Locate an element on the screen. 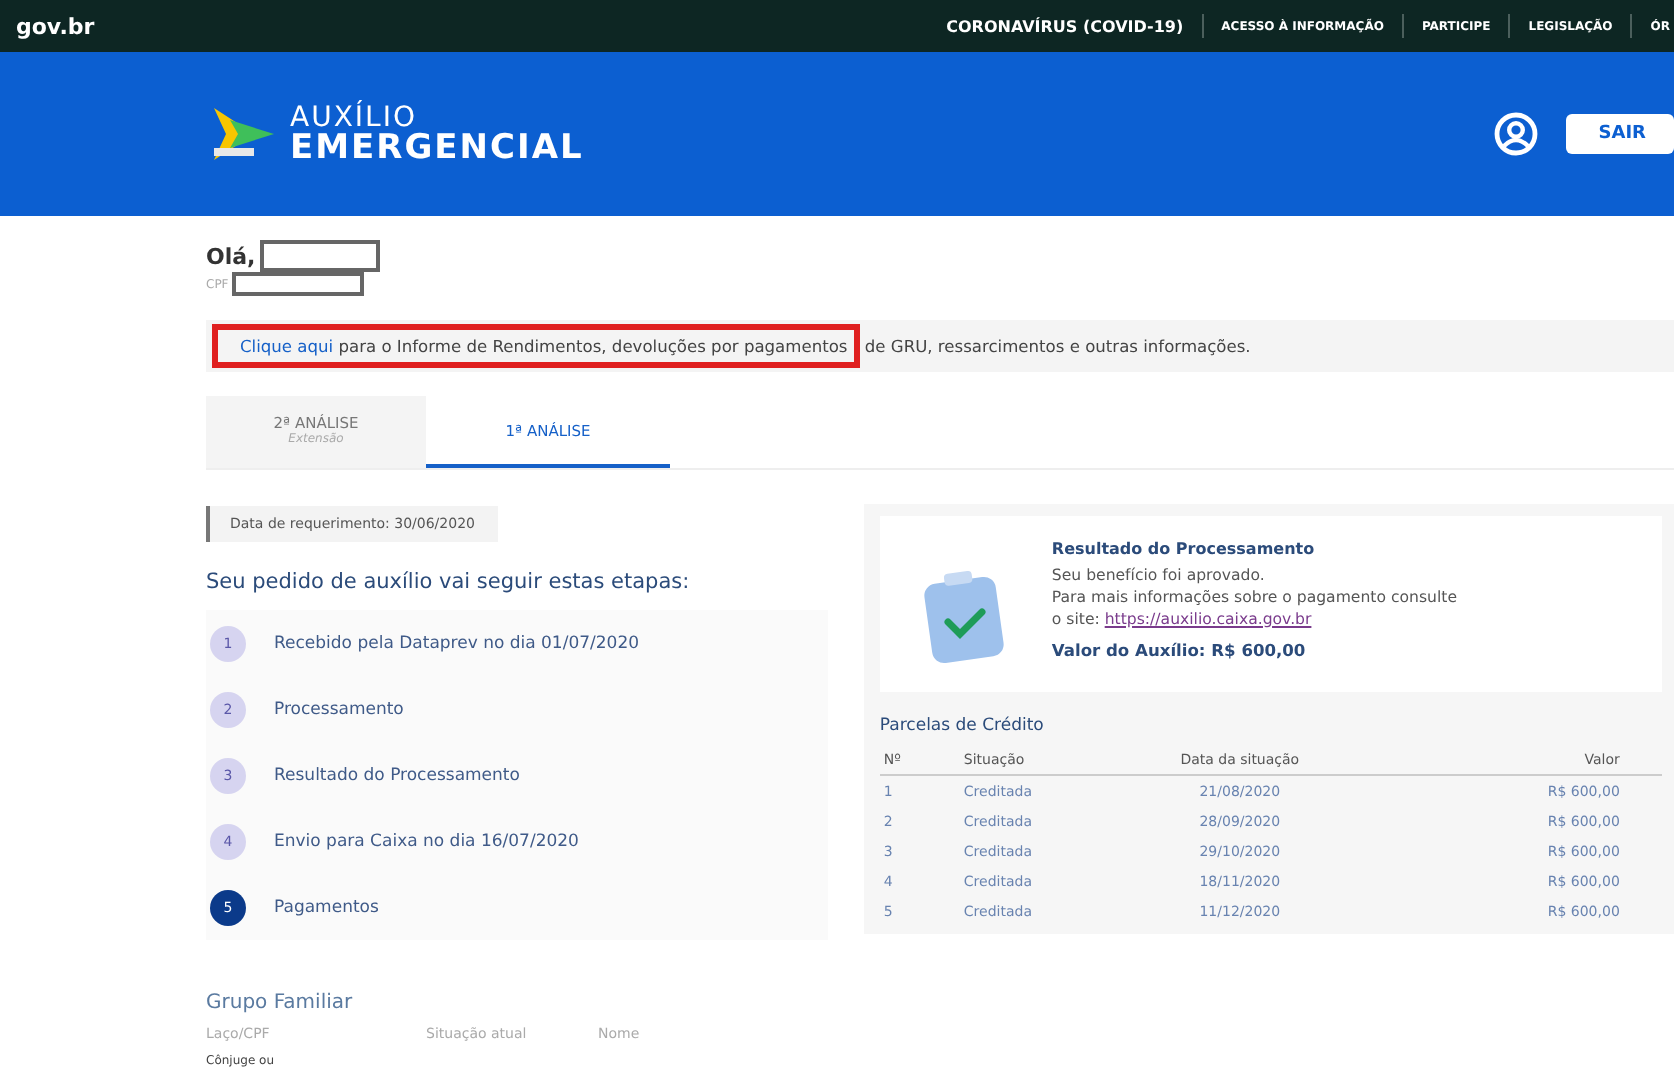  result-title: Resultado do Processamento is located at coordinates (1184, 549).